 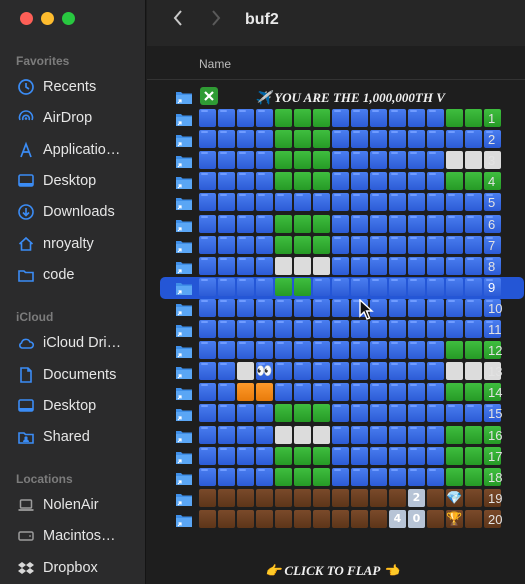 What do you see at coordinates (74, 244) in the screenshot?
I see `sidebar-item-home: nroyalty` at bounding box center [74, 244].